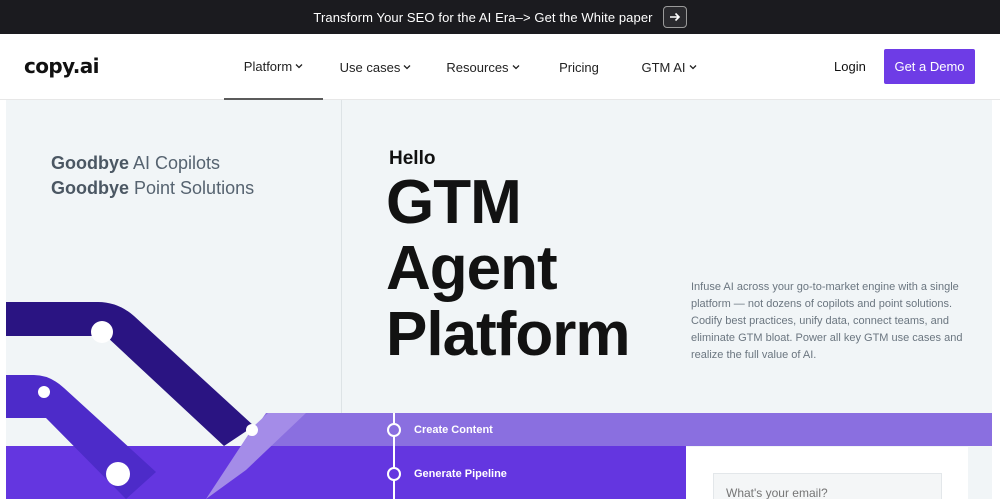 Image resolution: width=1000 pixels, height=499 pixels. Describe the element at coordinates (453, 430) in the screenshot. I see `step-create-content: Create Content` at that location.